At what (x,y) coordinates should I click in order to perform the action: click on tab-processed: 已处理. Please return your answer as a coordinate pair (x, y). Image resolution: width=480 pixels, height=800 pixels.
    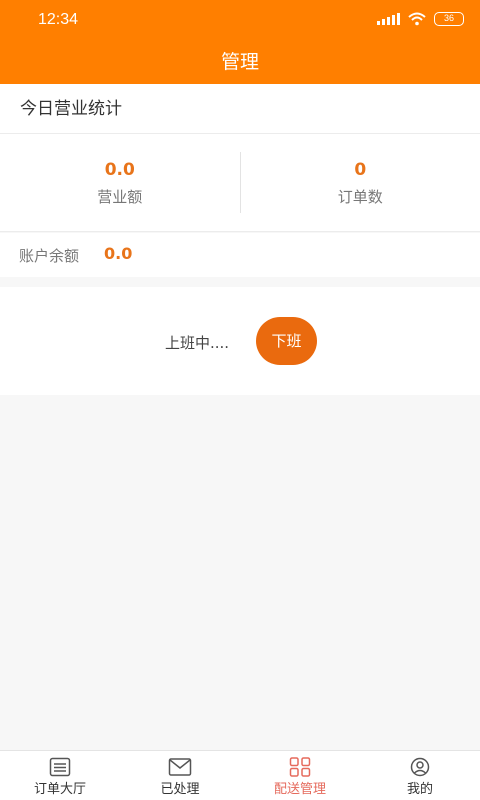
    Looking at the image, I should click on (180, 775).